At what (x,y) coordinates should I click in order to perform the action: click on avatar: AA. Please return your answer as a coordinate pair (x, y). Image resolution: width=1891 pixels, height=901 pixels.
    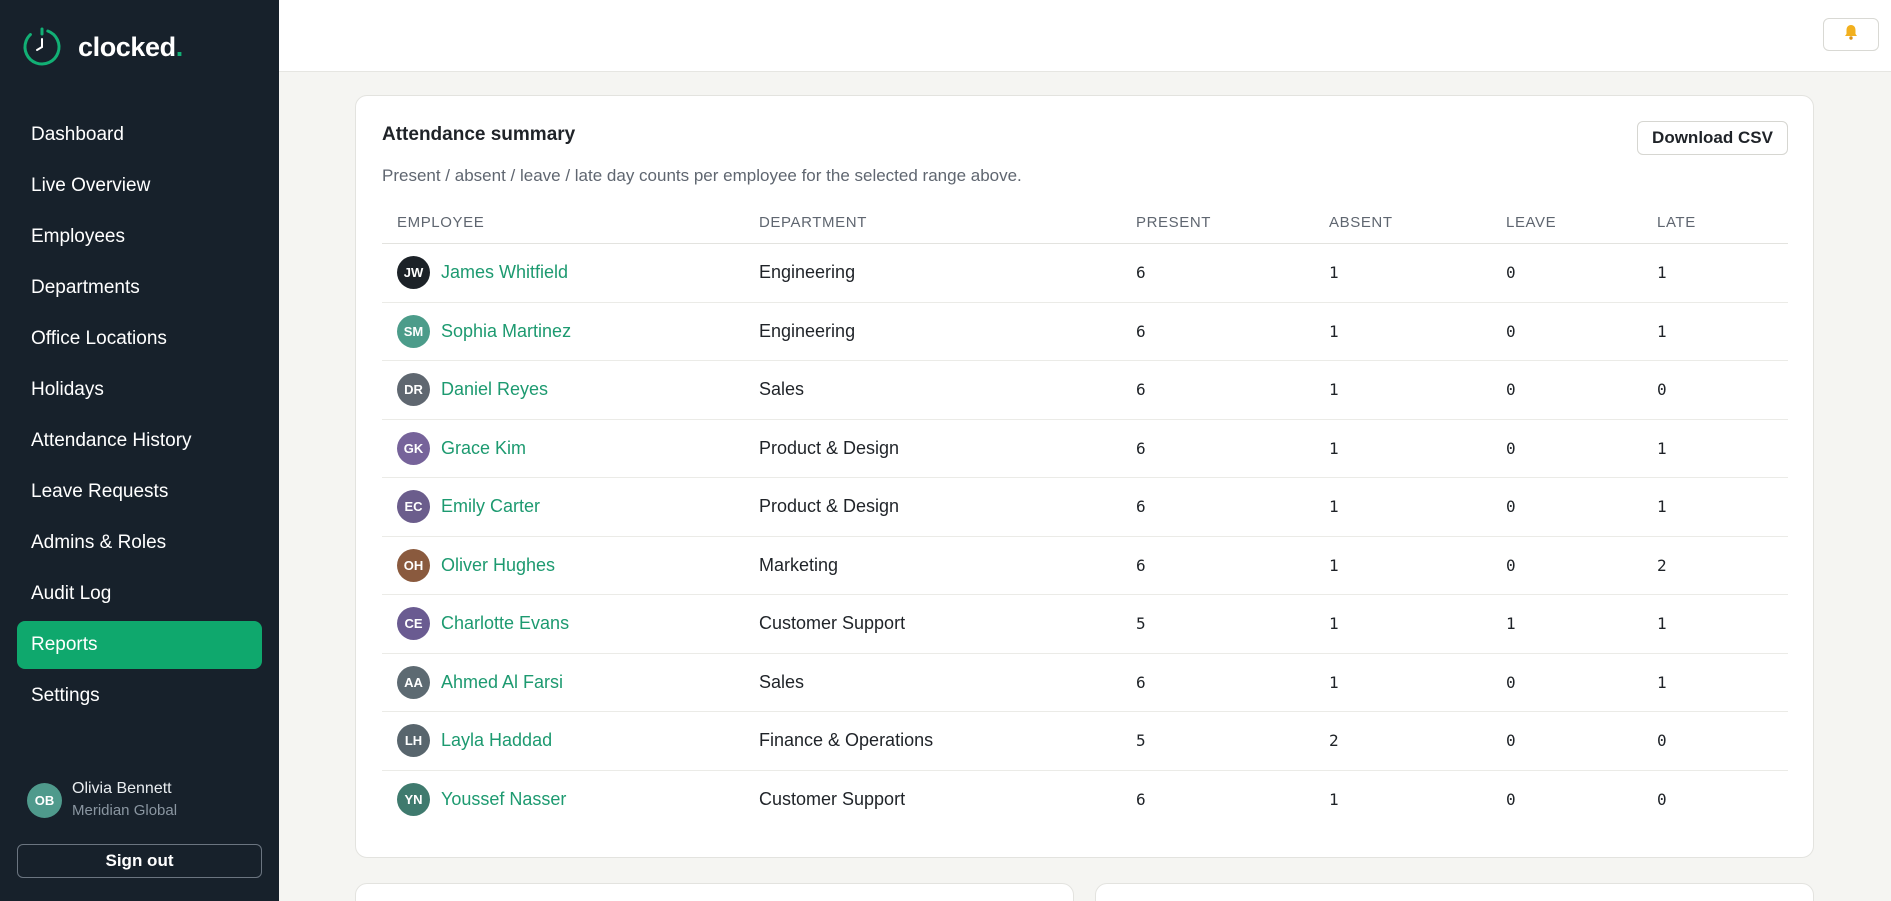
    Looking at the image, I should click on (413, 682).